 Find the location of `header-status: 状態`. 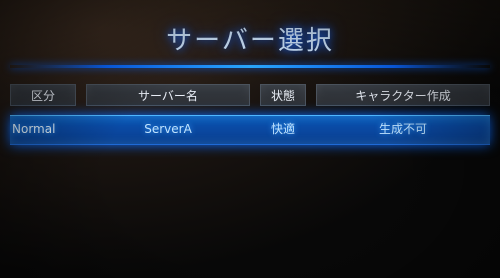

header-status: 状態 is located at coordinates (283, 95).